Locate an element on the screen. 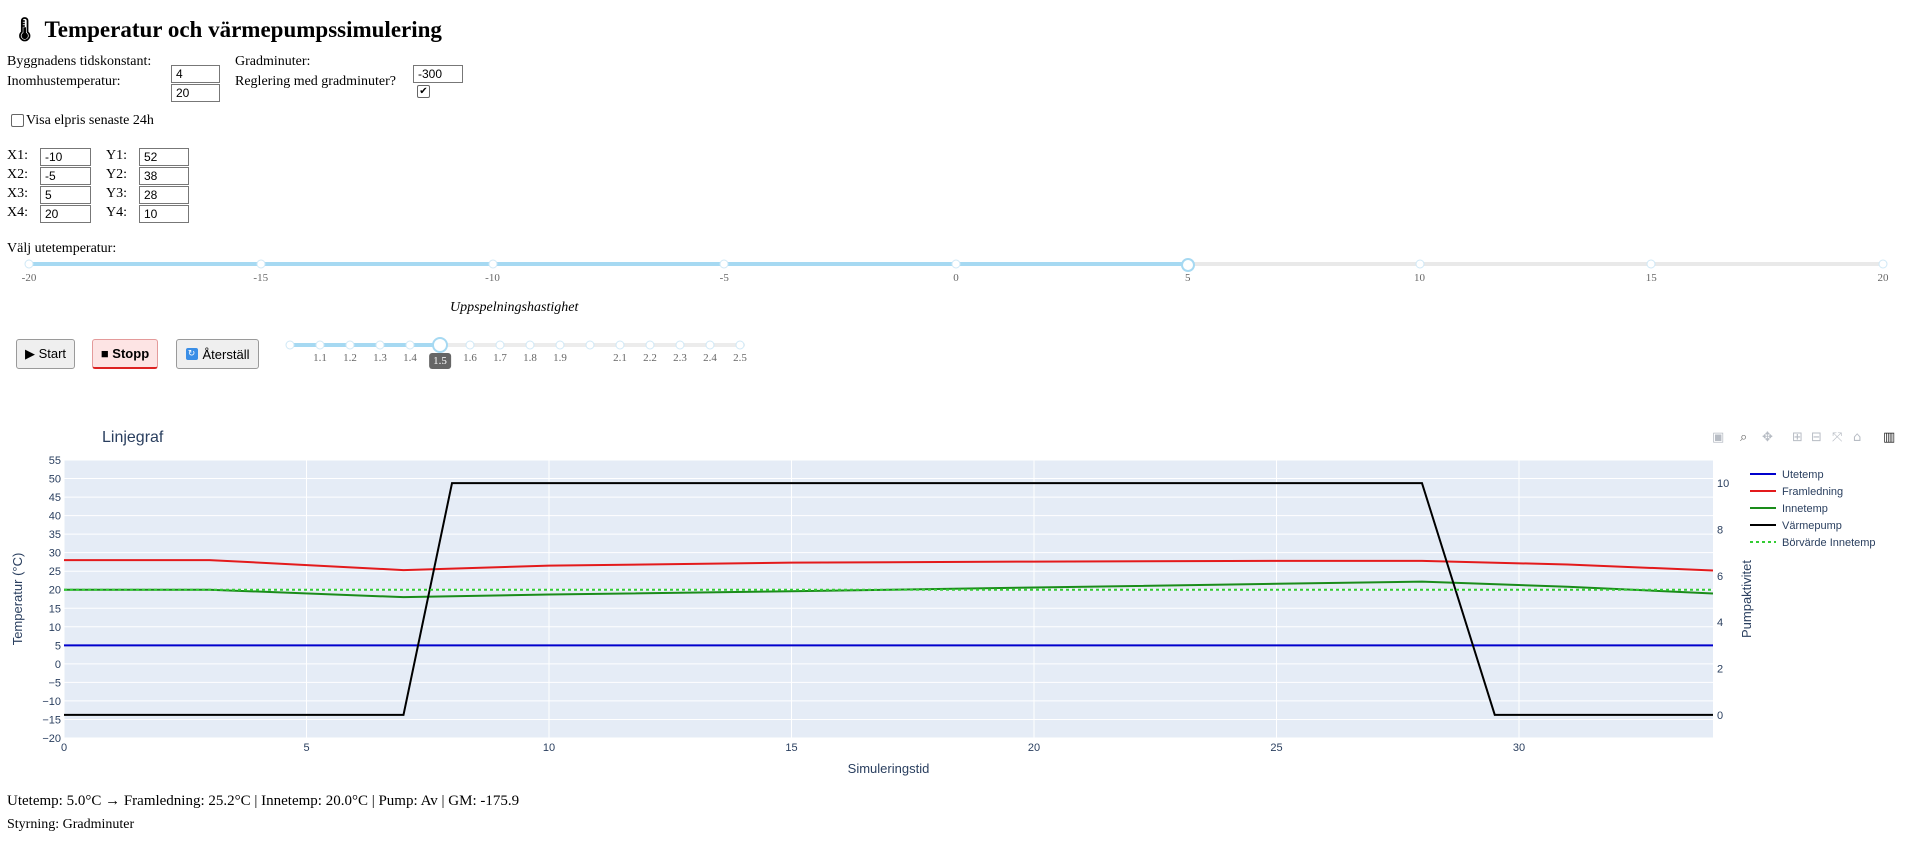  series-line-framledning is located at coordinates (889, 565).